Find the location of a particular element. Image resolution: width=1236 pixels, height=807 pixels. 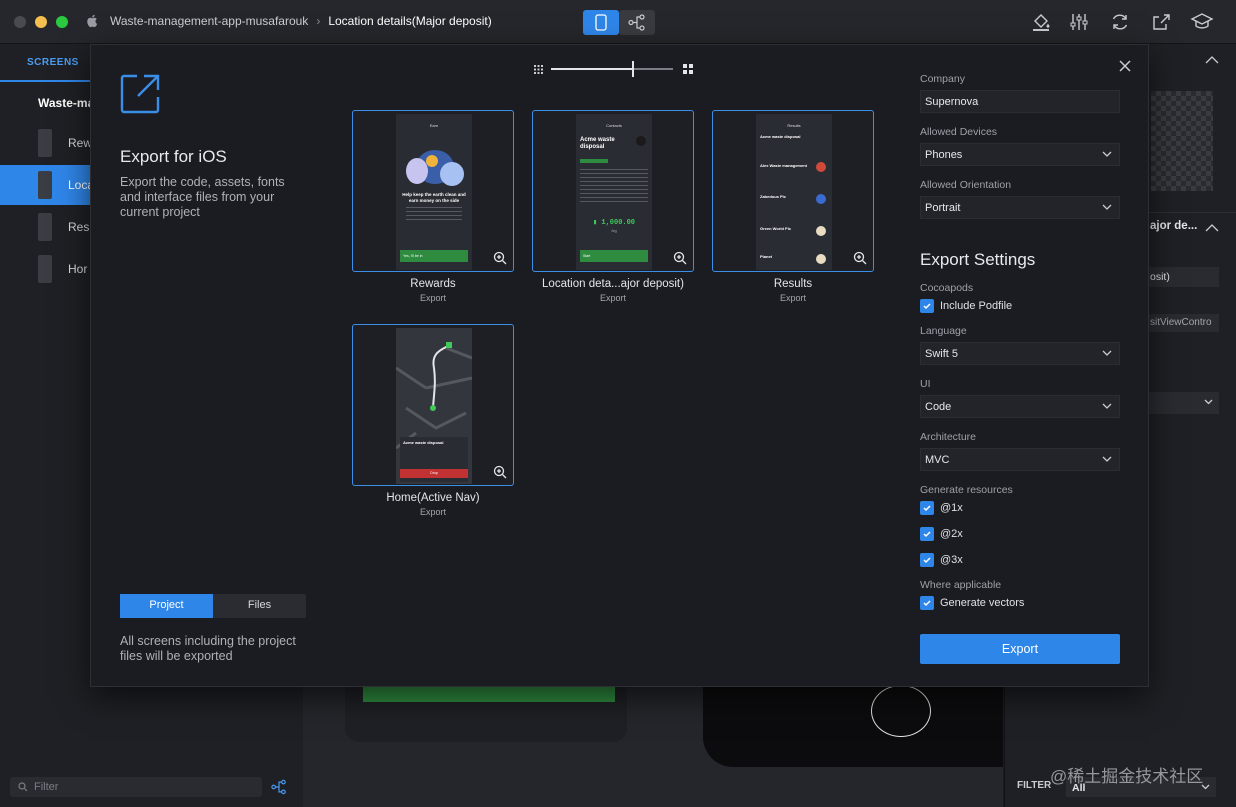

segment-project: Project is located at coordinates (166, 606).